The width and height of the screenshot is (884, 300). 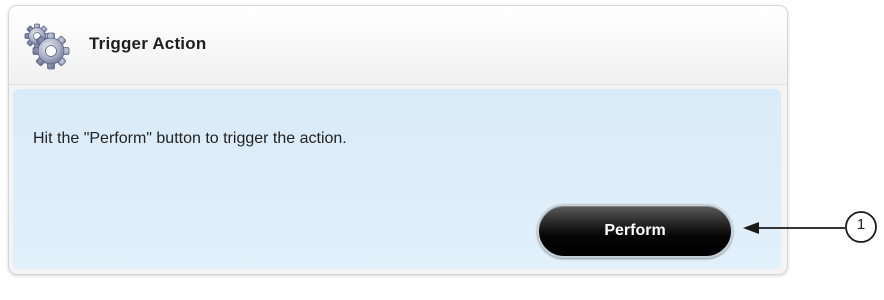 I want to click on perform-button: Perform, so click(x=635, y=231).